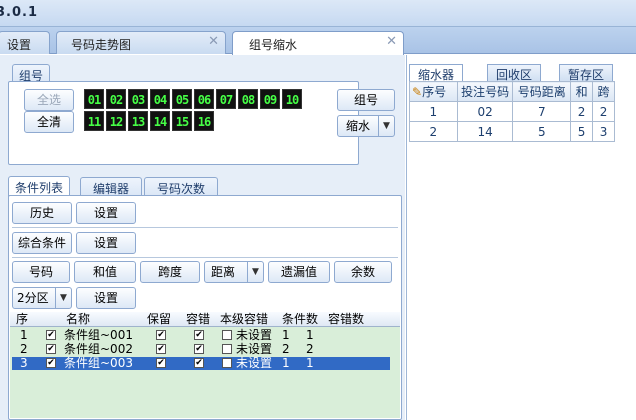 The height and width of the screenshot is (420, 636). Describe the element at coordinates (366, 126) in the screenshot. I see `shrink-mode-select: 缩水 ▼` at that location.